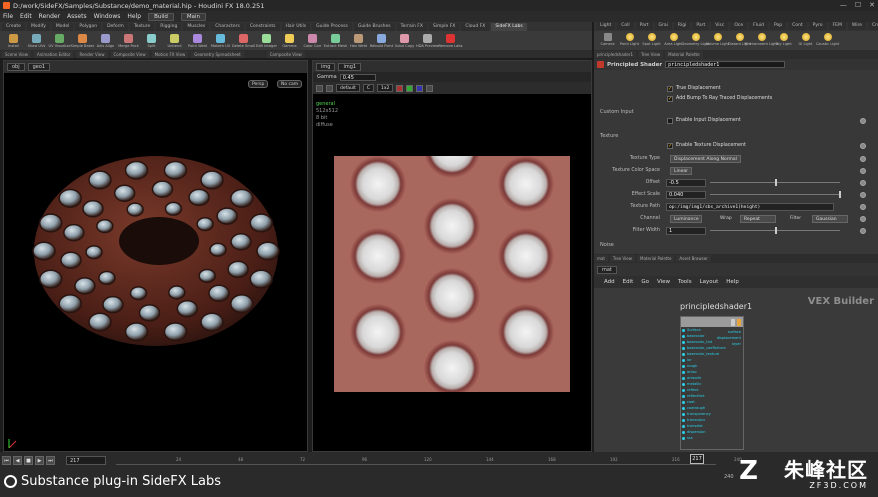 Image resolution: width=878 pixels, height=497 pixels. I want to click on channel-select: Luminance, so click(686, 218).